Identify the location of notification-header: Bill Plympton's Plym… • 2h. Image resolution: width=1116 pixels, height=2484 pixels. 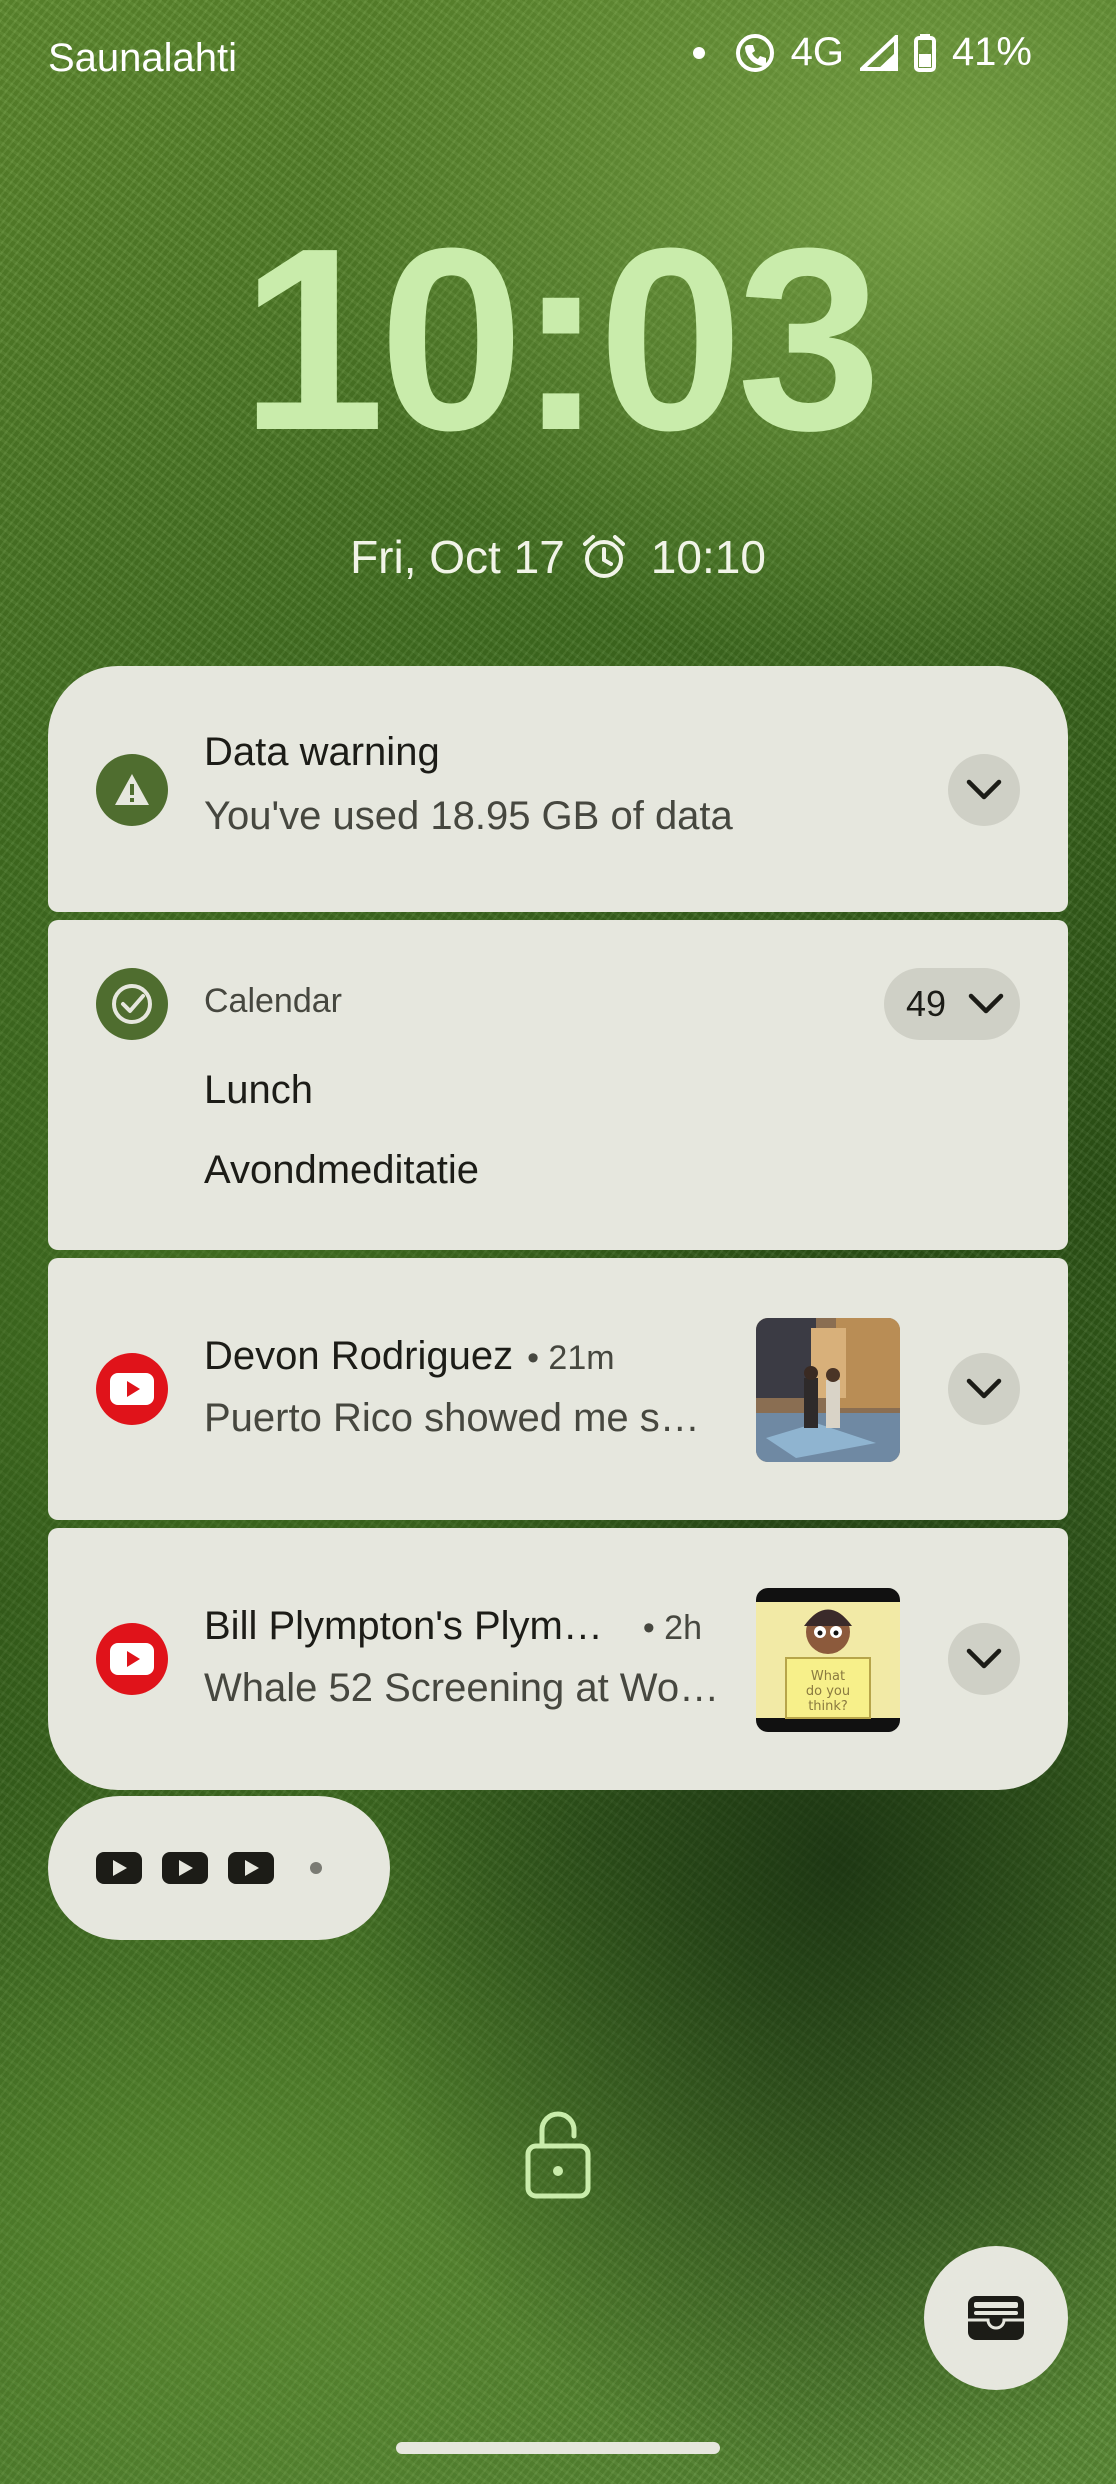
(453, 1626).